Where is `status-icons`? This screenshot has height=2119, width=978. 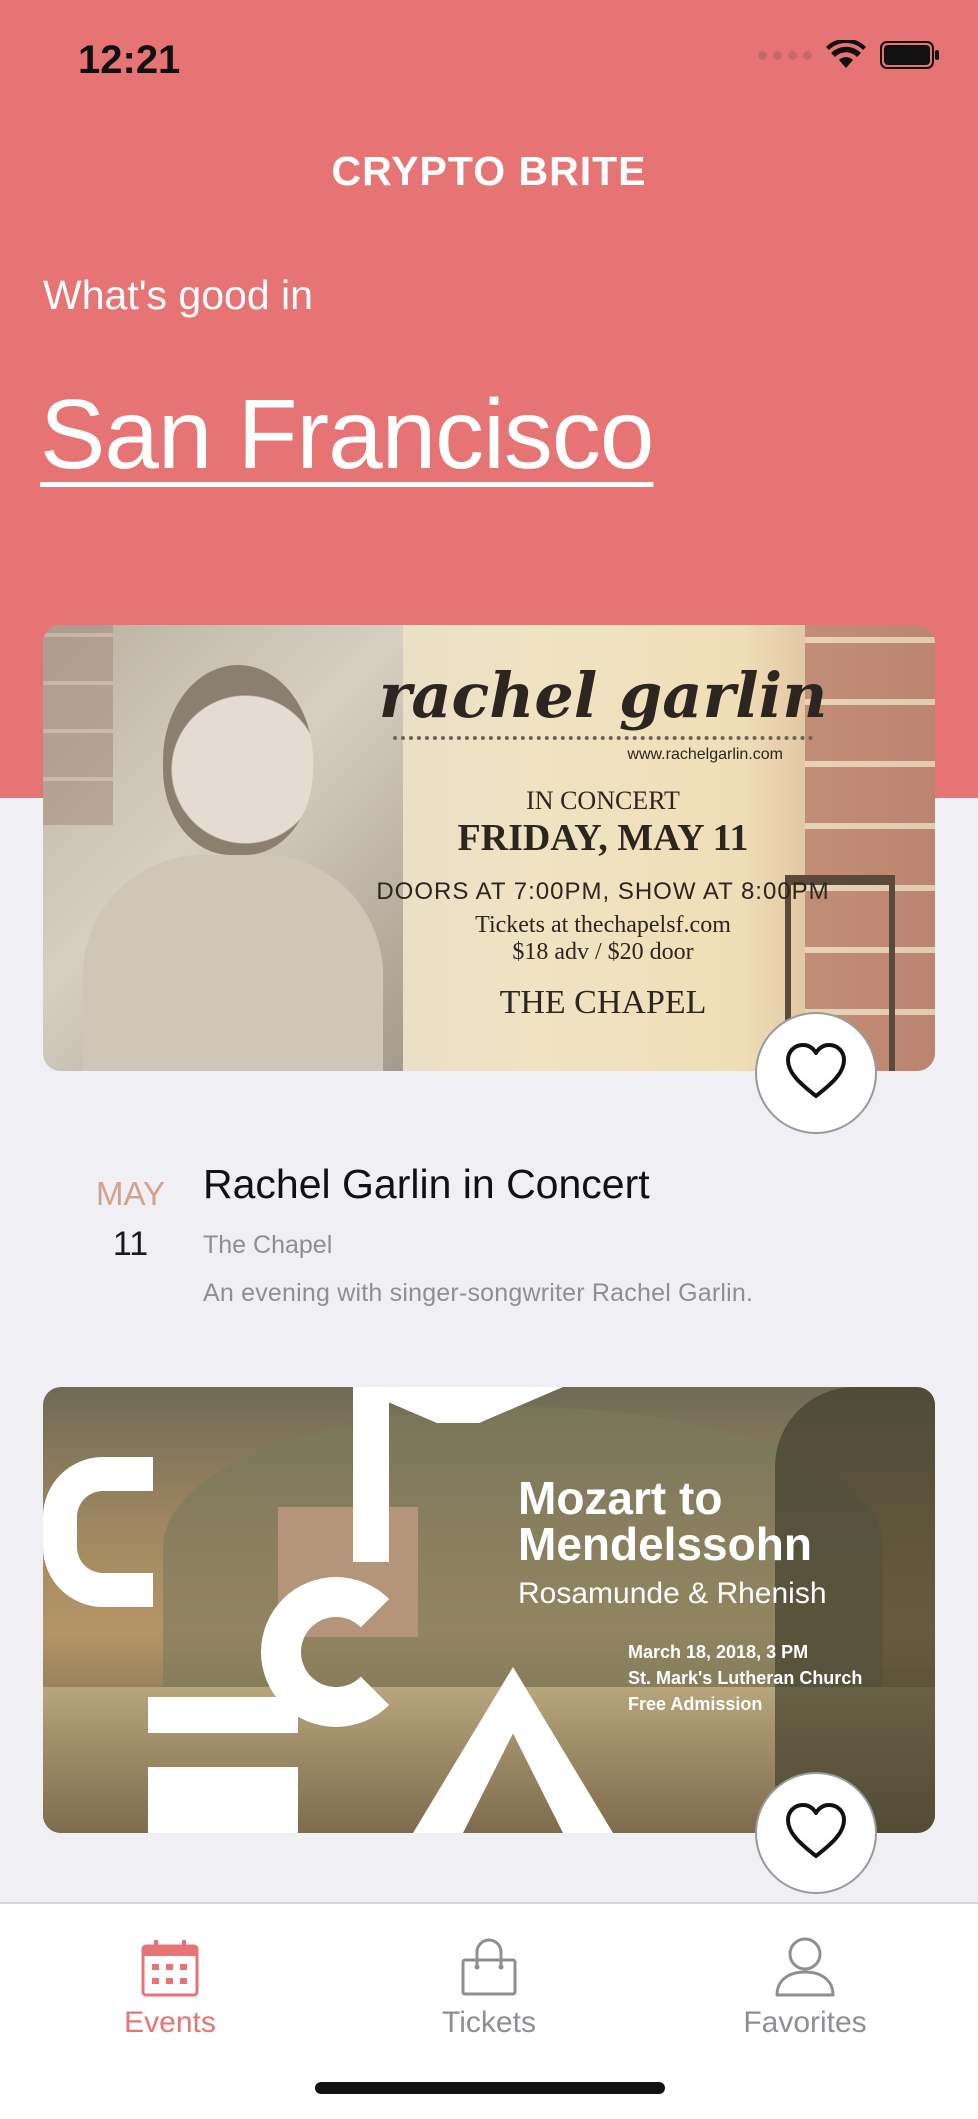 status-icons is located at coordinates (849, 55).